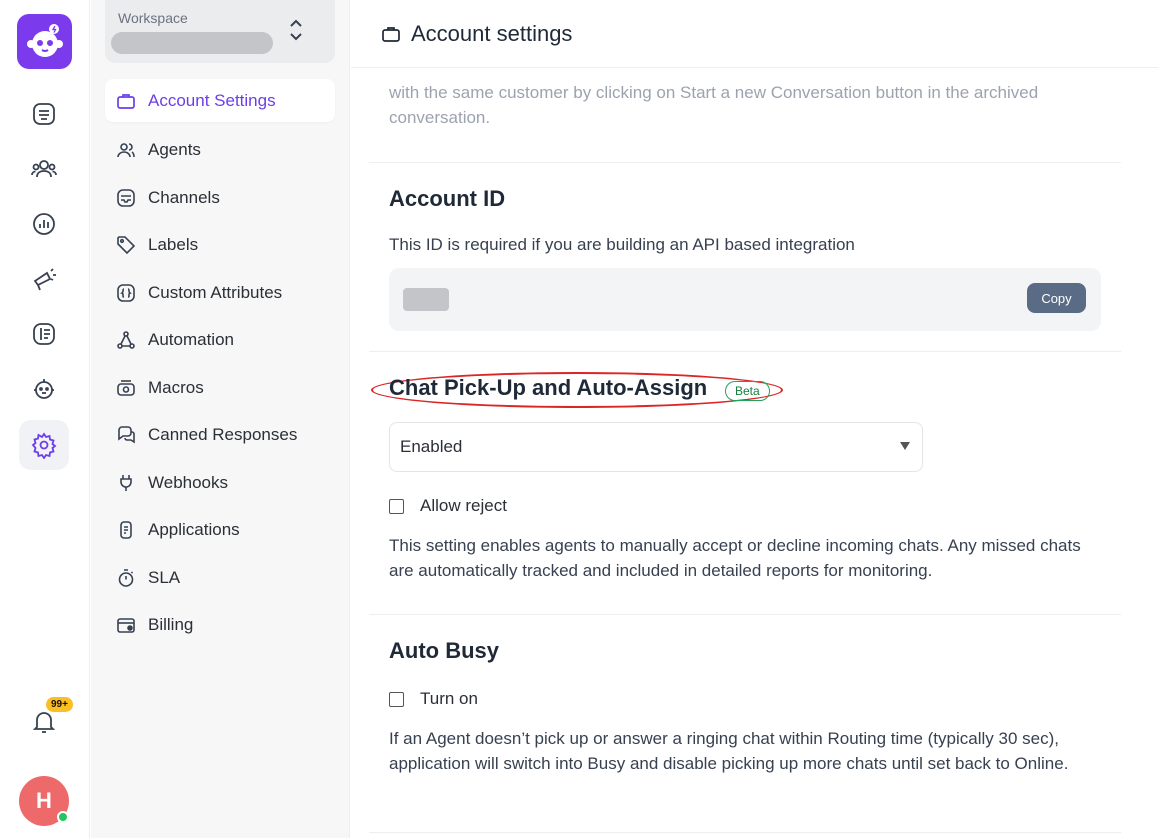 The width and height of the screenshot is (1158, 838). I want to click on wallet-icon, so click(126, 626).